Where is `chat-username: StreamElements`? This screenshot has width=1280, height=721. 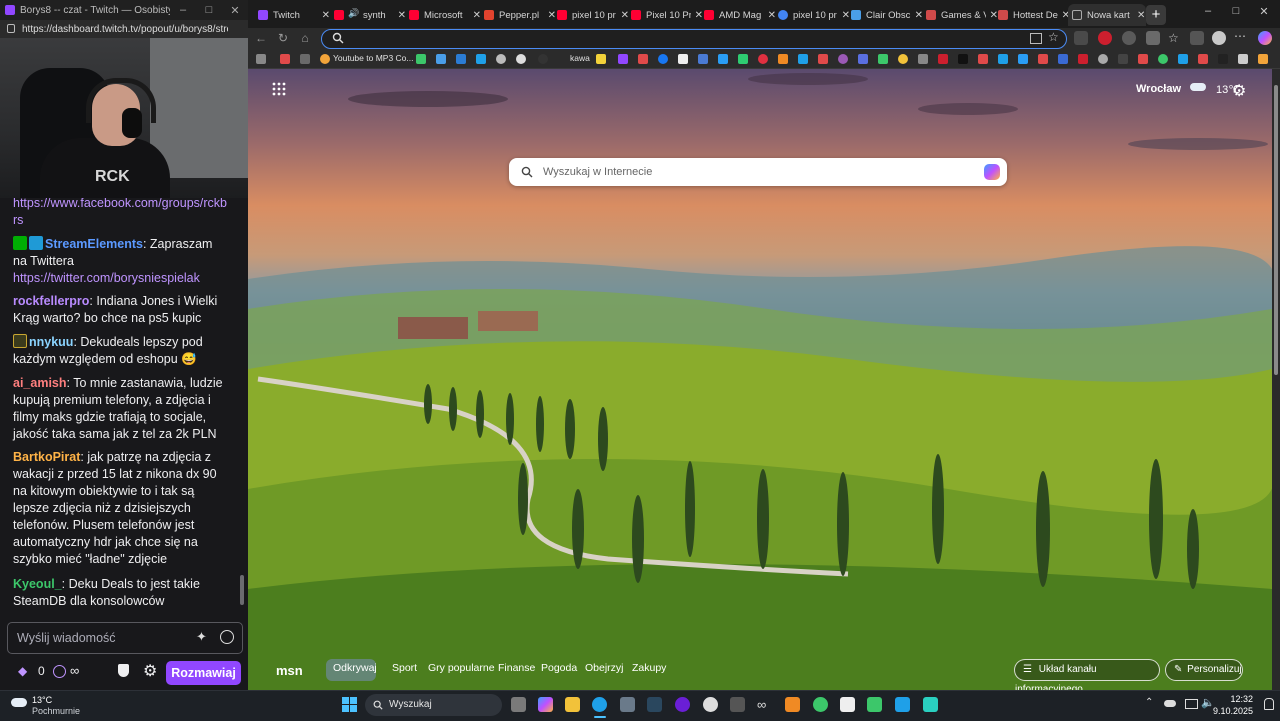 chat-username: StreamElements is located at coordinates (94, 244).